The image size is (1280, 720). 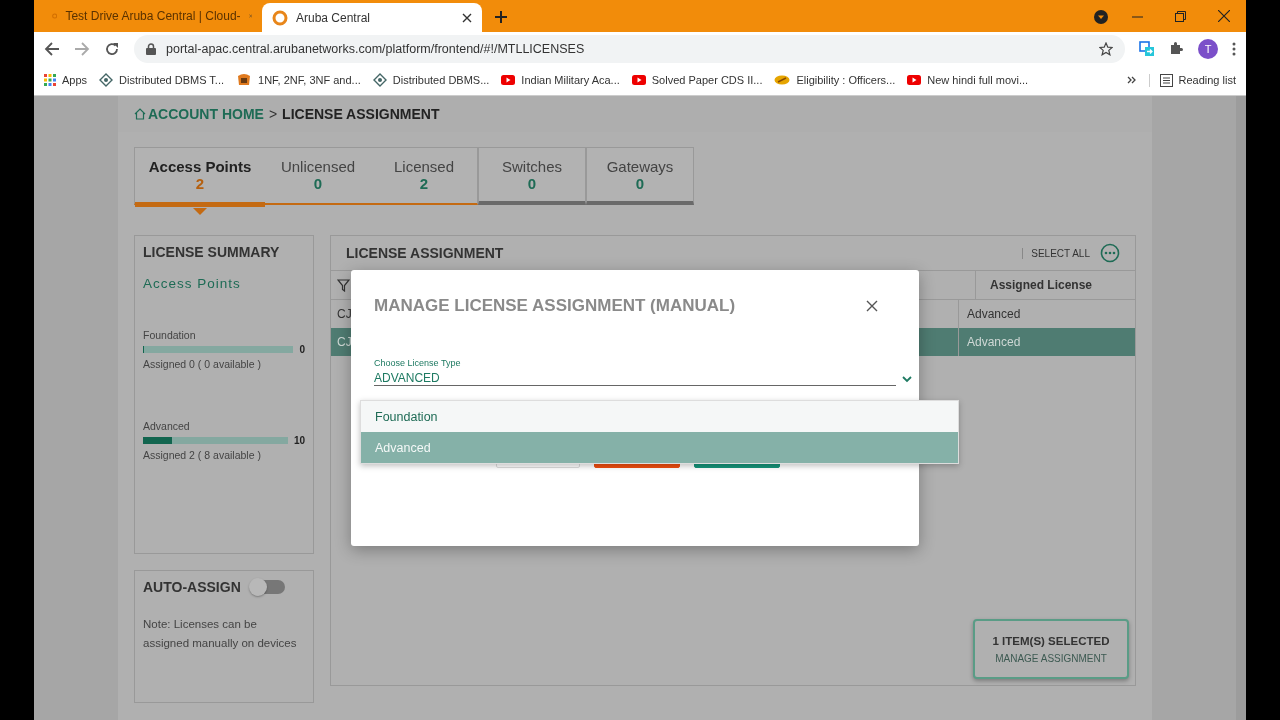 What do you see at coordinates (343, 285) in the screenshot?
I see `filter-icon` at bounding box center [343, 285].